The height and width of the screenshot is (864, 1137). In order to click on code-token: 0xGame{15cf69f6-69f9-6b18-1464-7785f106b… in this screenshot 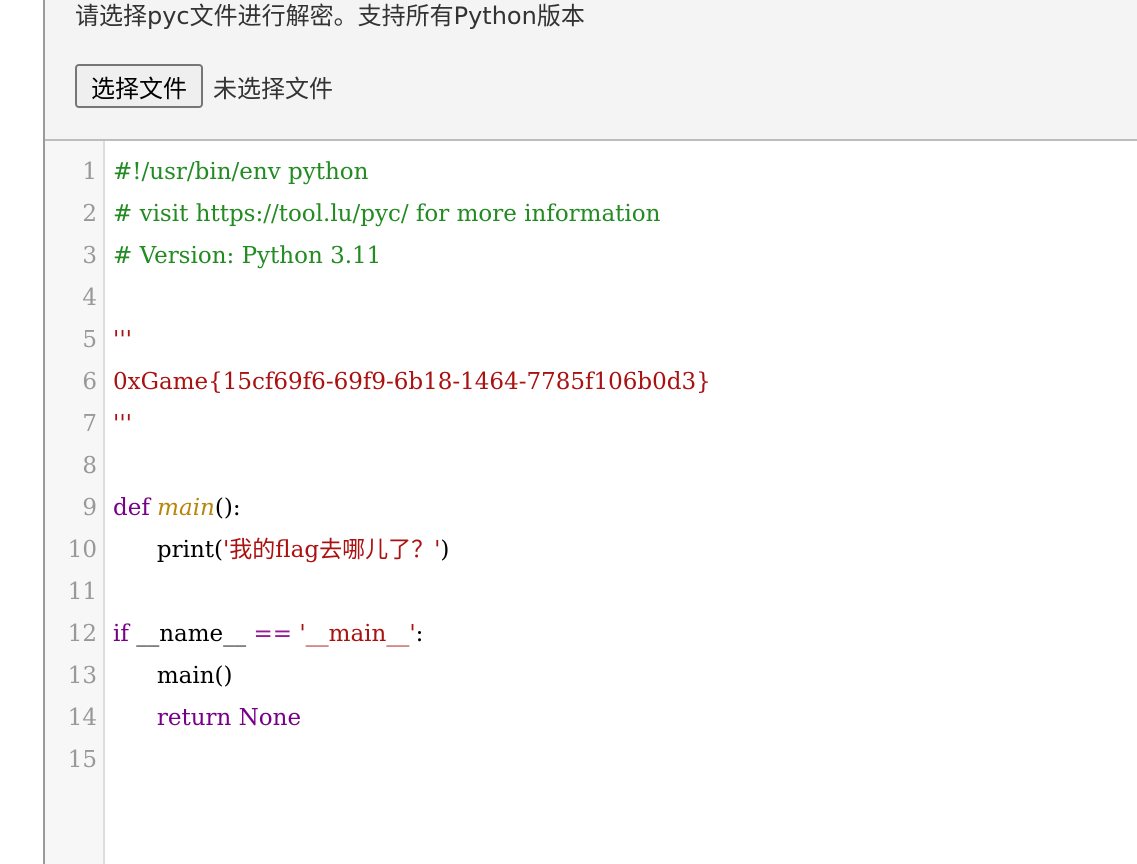, I will do `click(412, 382)`.